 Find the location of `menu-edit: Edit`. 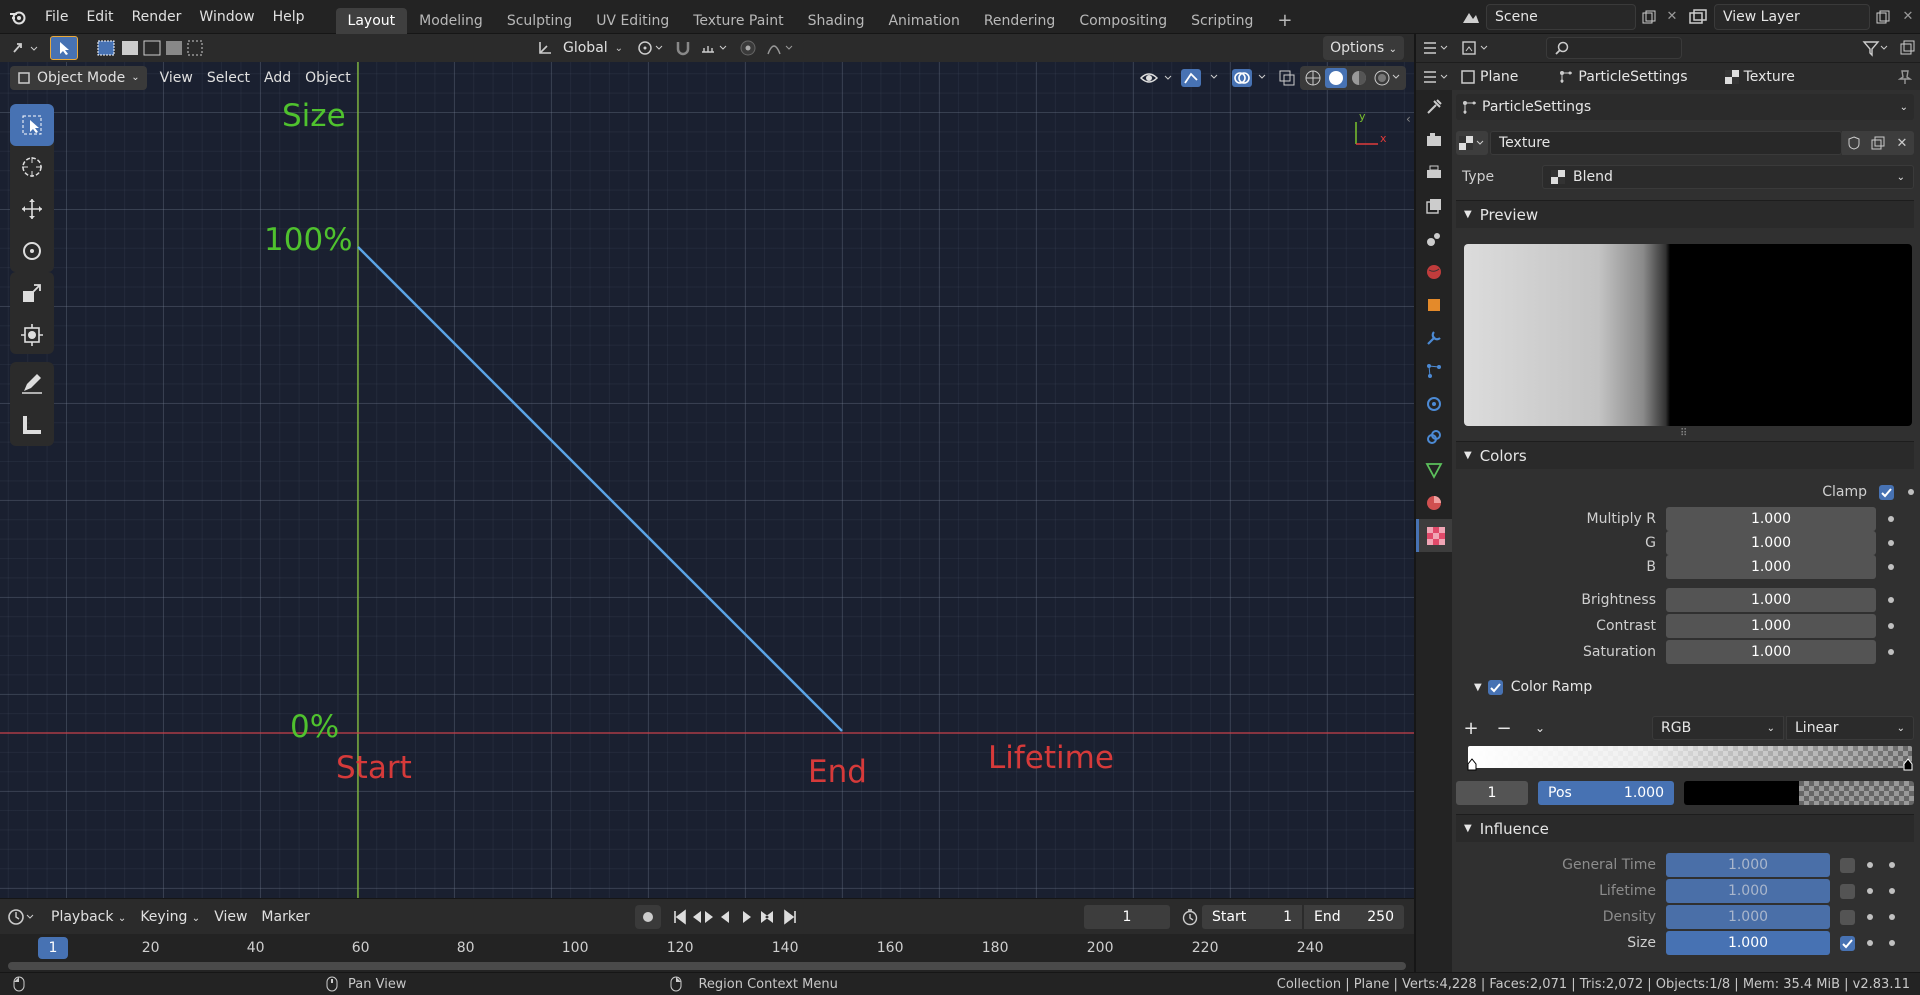

menu-edit: Edit is located at coordinates (99, 17).